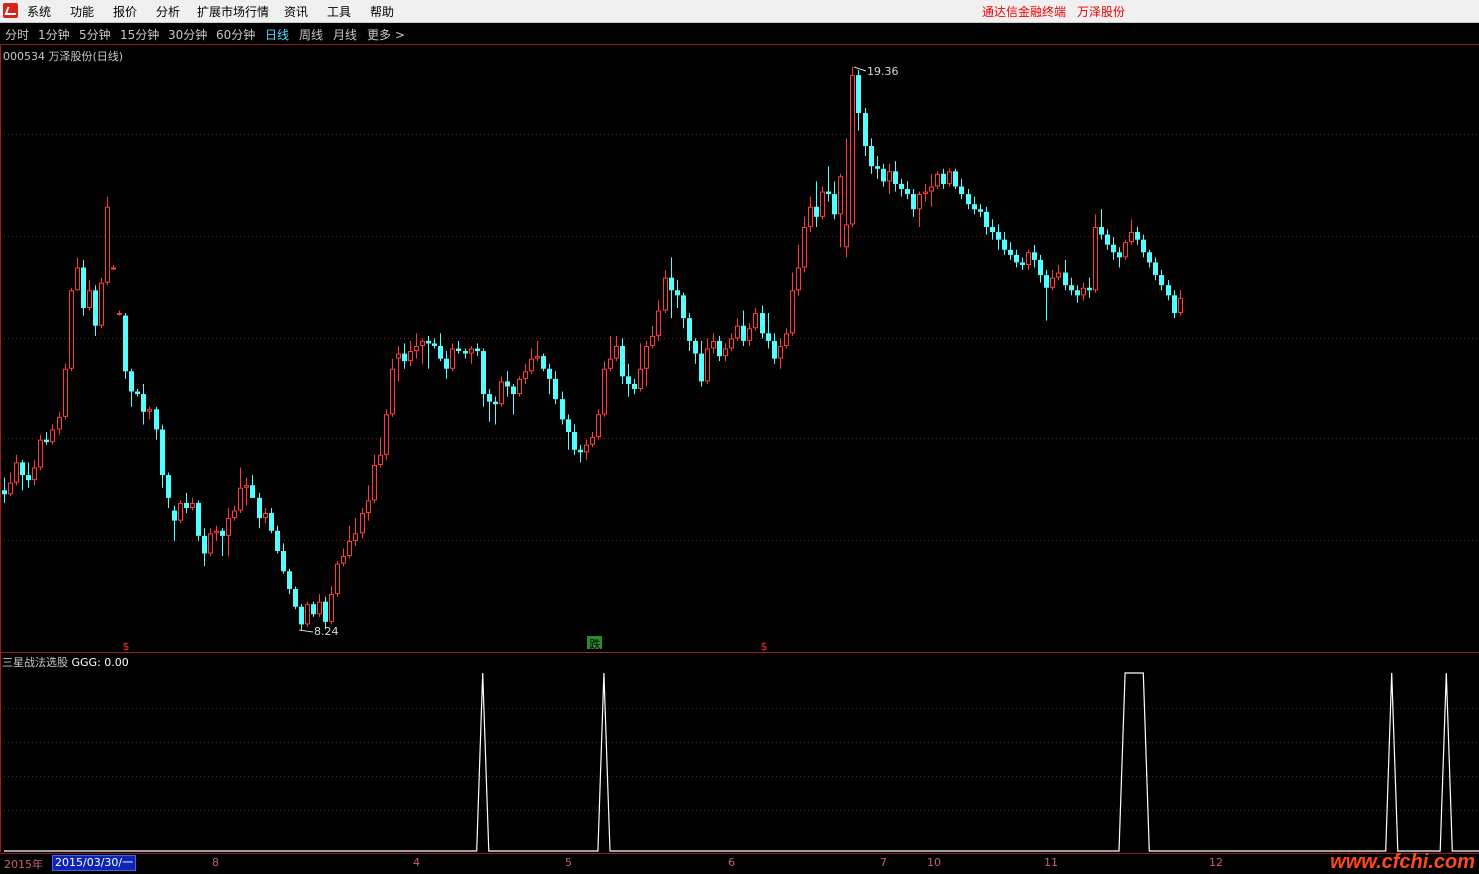  Describe the element at coordinates (139, 34) in the screenshot. I see `period-15min: 15分钟` at that location.